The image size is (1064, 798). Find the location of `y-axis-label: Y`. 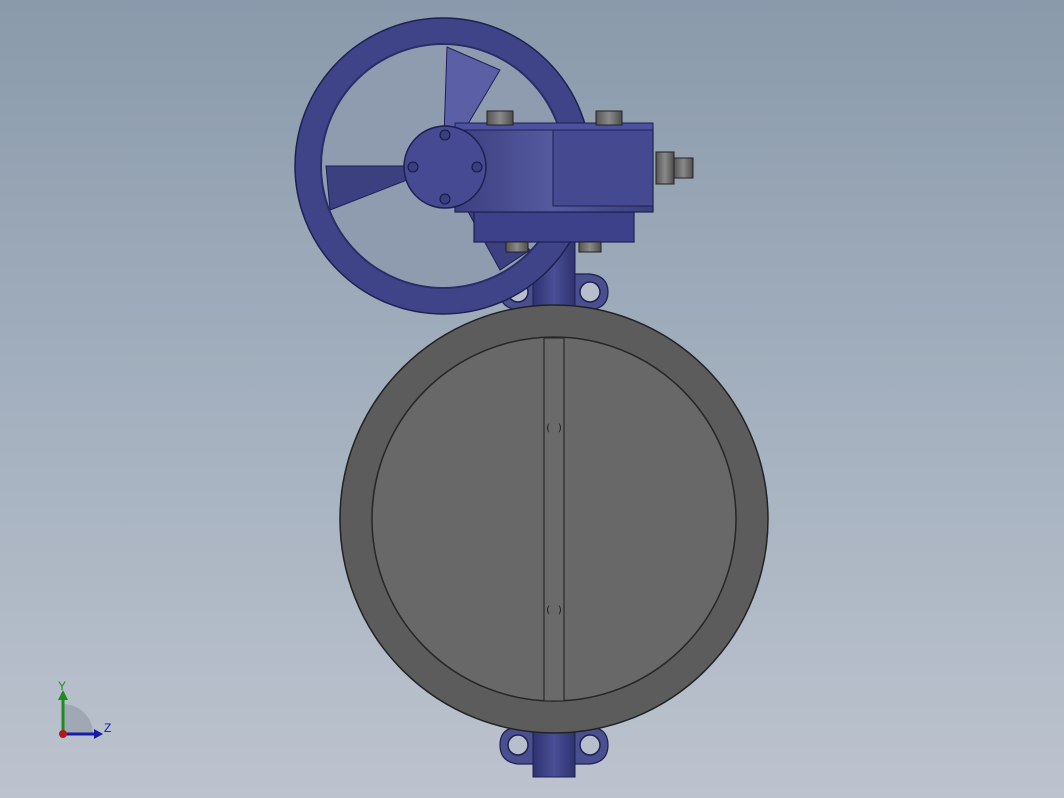

y-axis-label: Y is located at coordinates (62, 686).